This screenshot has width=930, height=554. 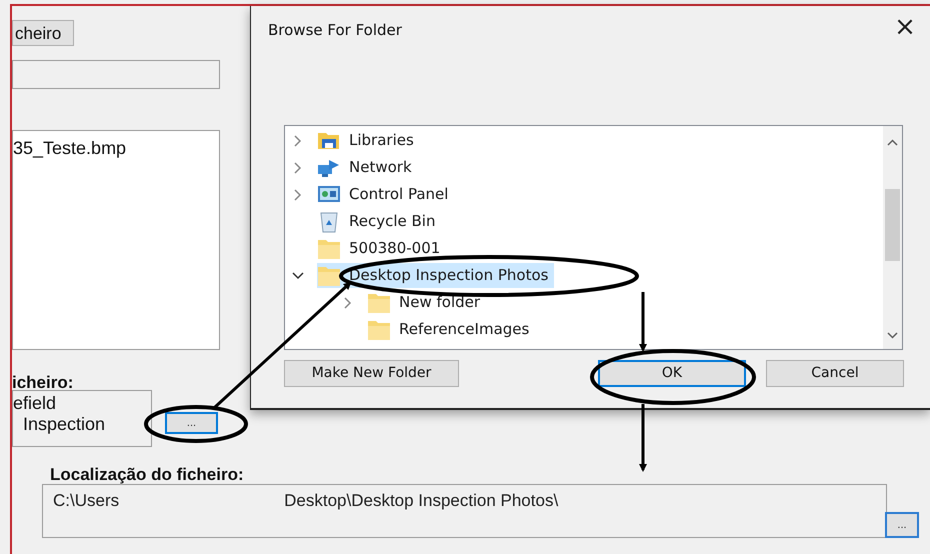 I want to click on text-field, so click(x=116, y=74).